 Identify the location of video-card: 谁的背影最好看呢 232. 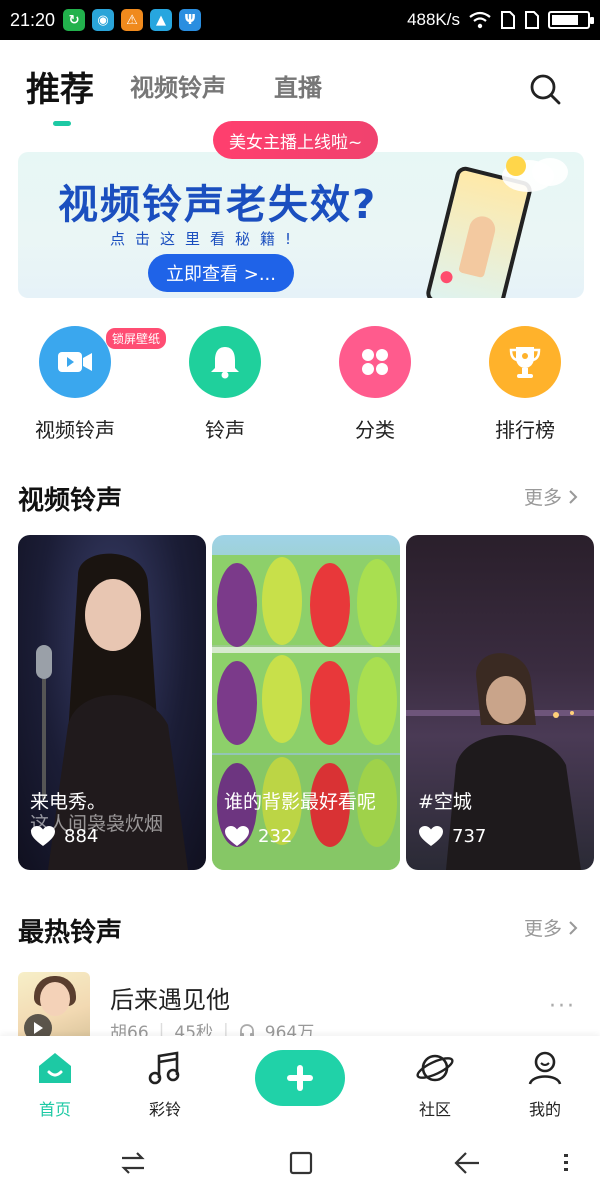
(306, 702).